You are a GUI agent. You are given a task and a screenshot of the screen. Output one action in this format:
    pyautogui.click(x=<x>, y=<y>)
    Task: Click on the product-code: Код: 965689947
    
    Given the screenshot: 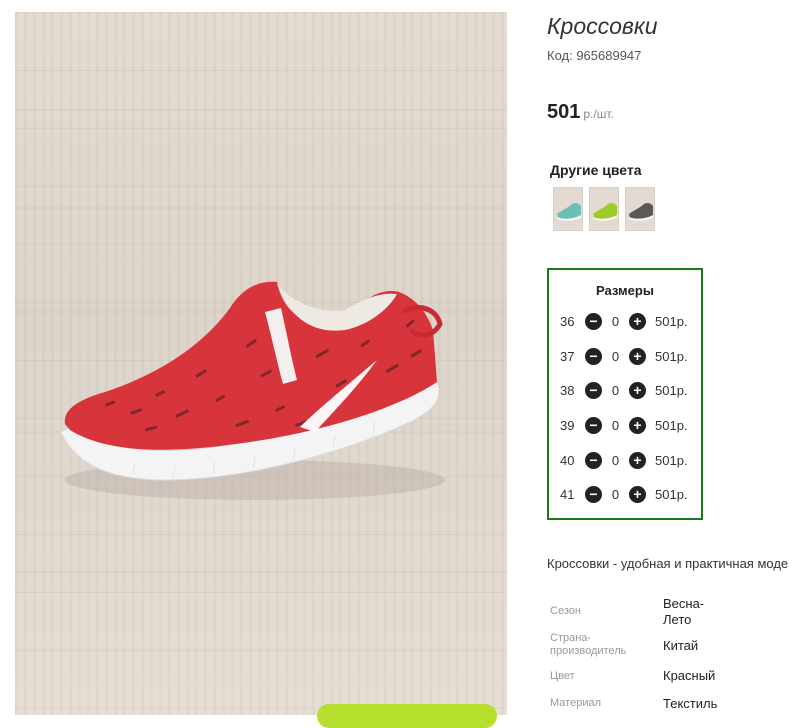 What is the action you would take?
    pyautogui.click(x=594, y=55)
    